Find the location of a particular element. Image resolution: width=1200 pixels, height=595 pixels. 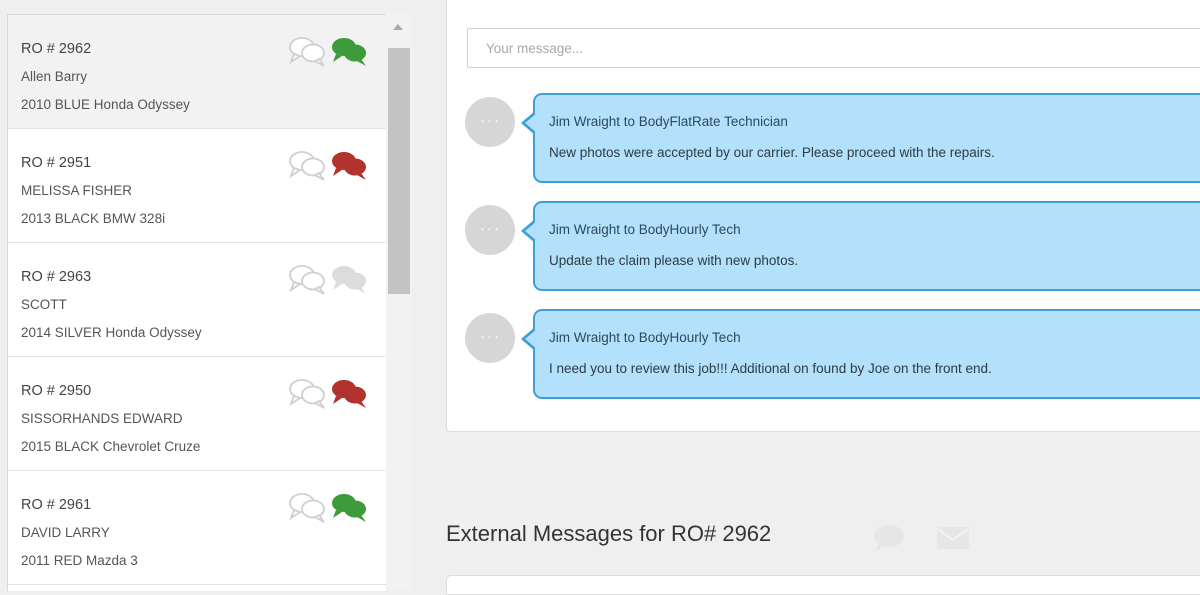

vehicle-description: 2011 RED Mazda 3 is located at coordinates (79, 560).